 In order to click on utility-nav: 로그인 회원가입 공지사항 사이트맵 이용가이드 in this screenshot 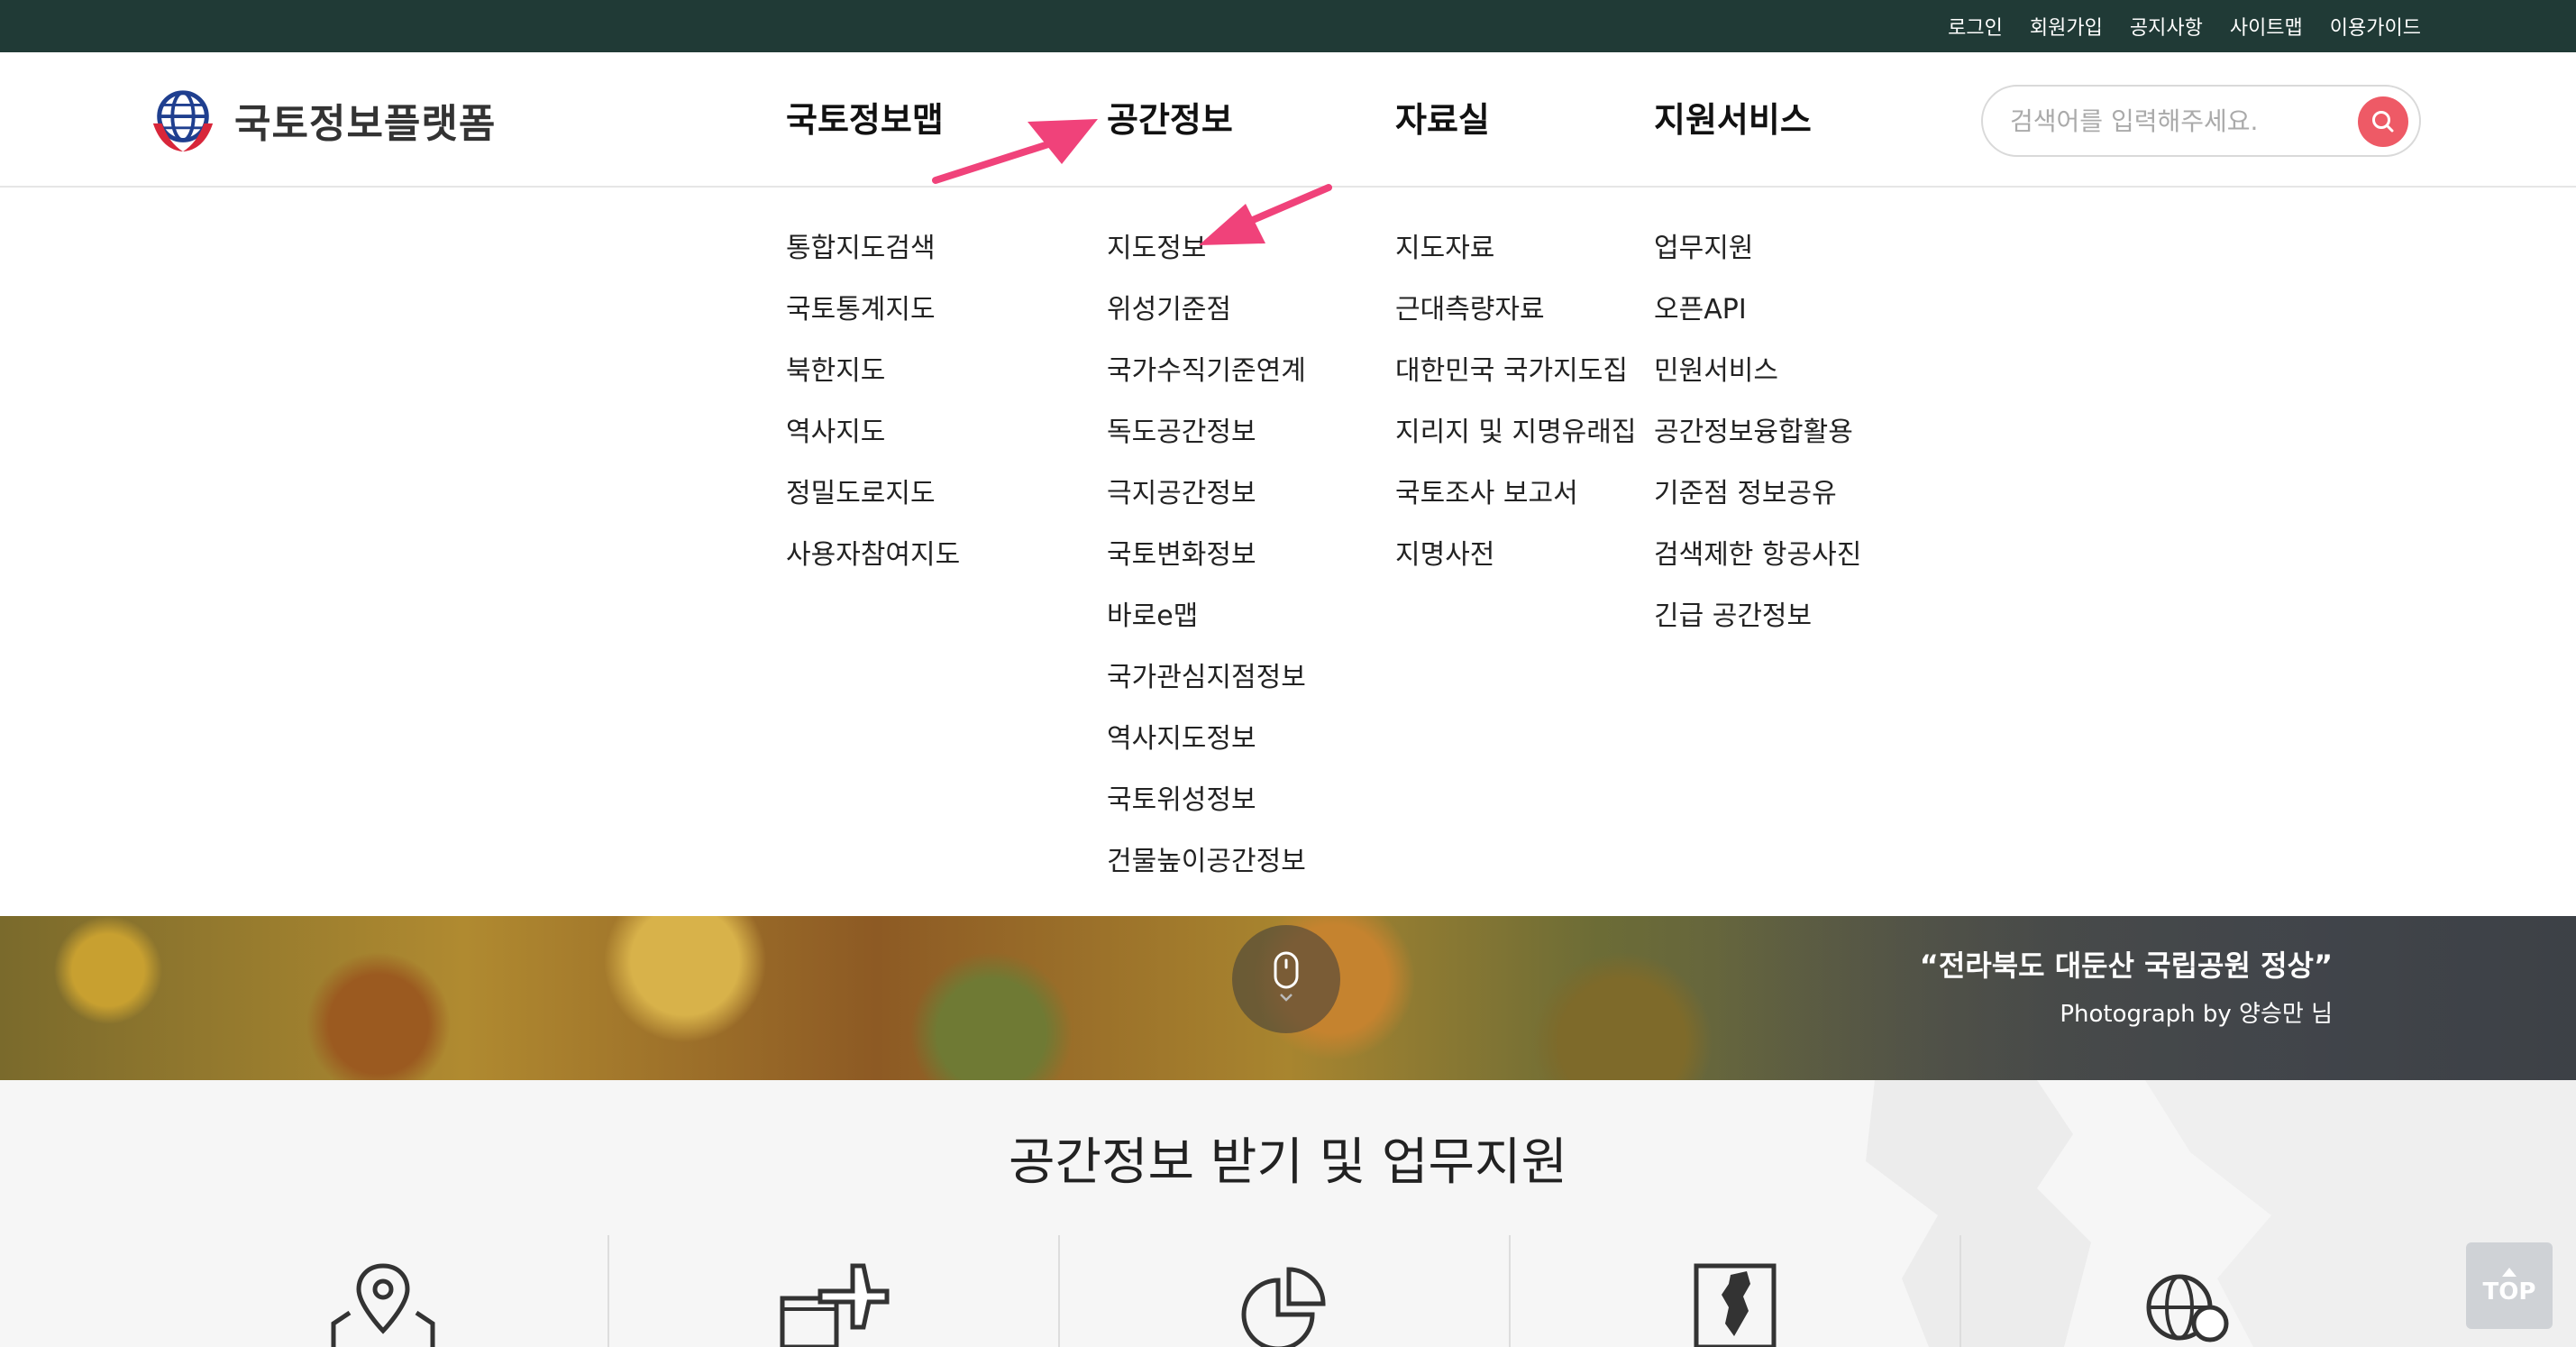, I will do `click(2184, 26)`.